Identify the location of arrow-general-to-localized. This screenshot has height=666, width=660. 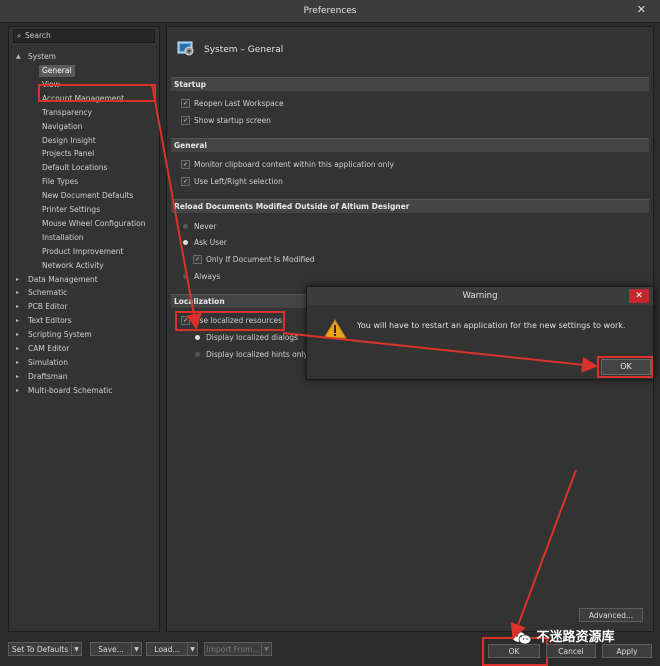
(176, 206).